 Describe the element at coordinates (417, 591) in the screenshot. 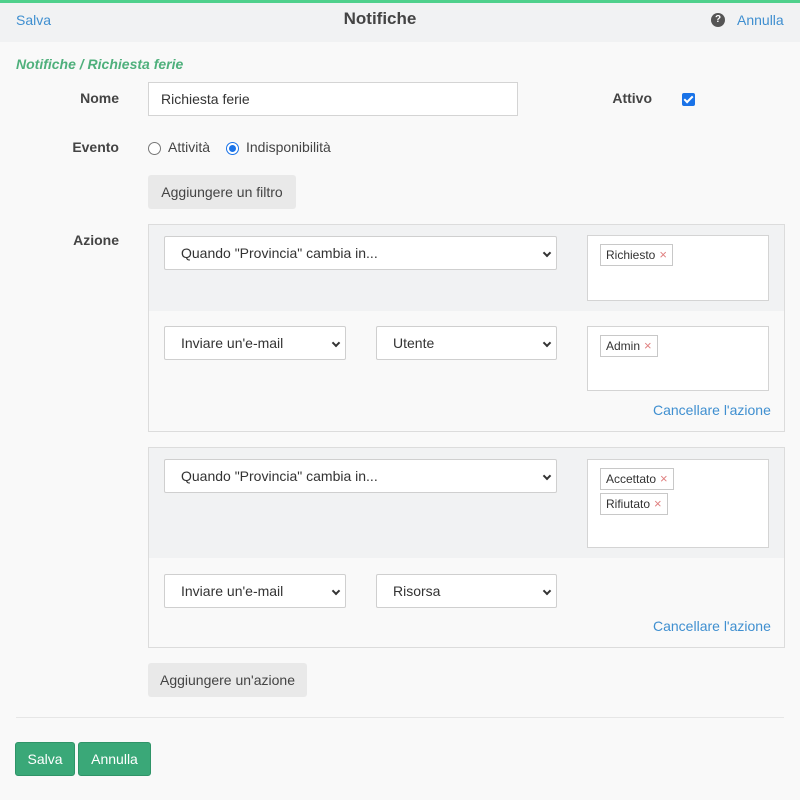

I see `recipient-select-value: Risorsa` at that location.